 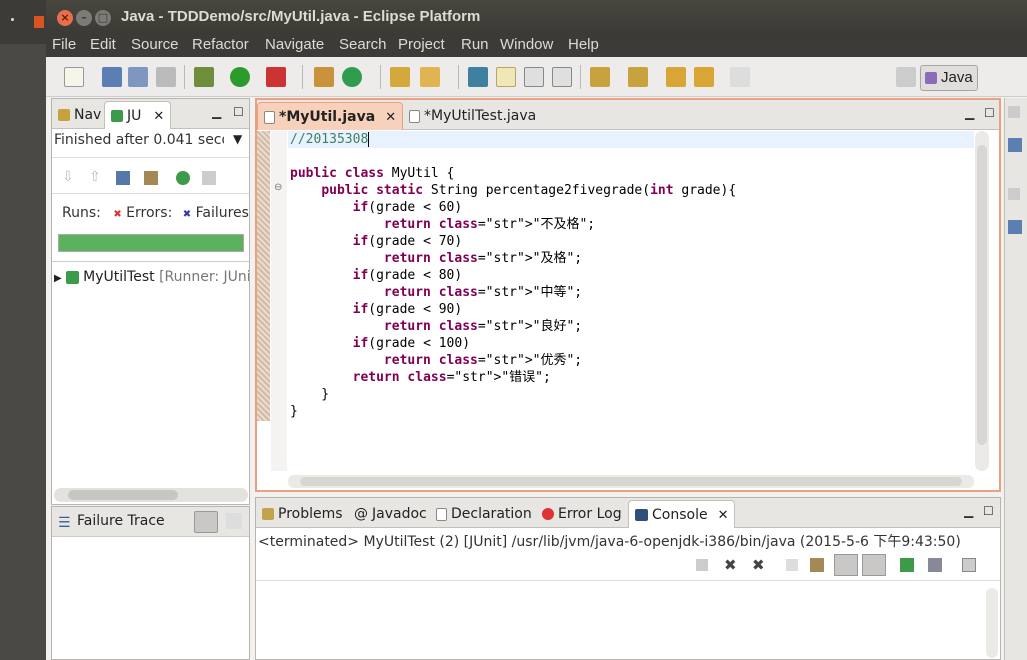 What do you see at coordinates (1015, 145) in the screenshot?
I see `outline-icon` at bounding box center [1015, 145].